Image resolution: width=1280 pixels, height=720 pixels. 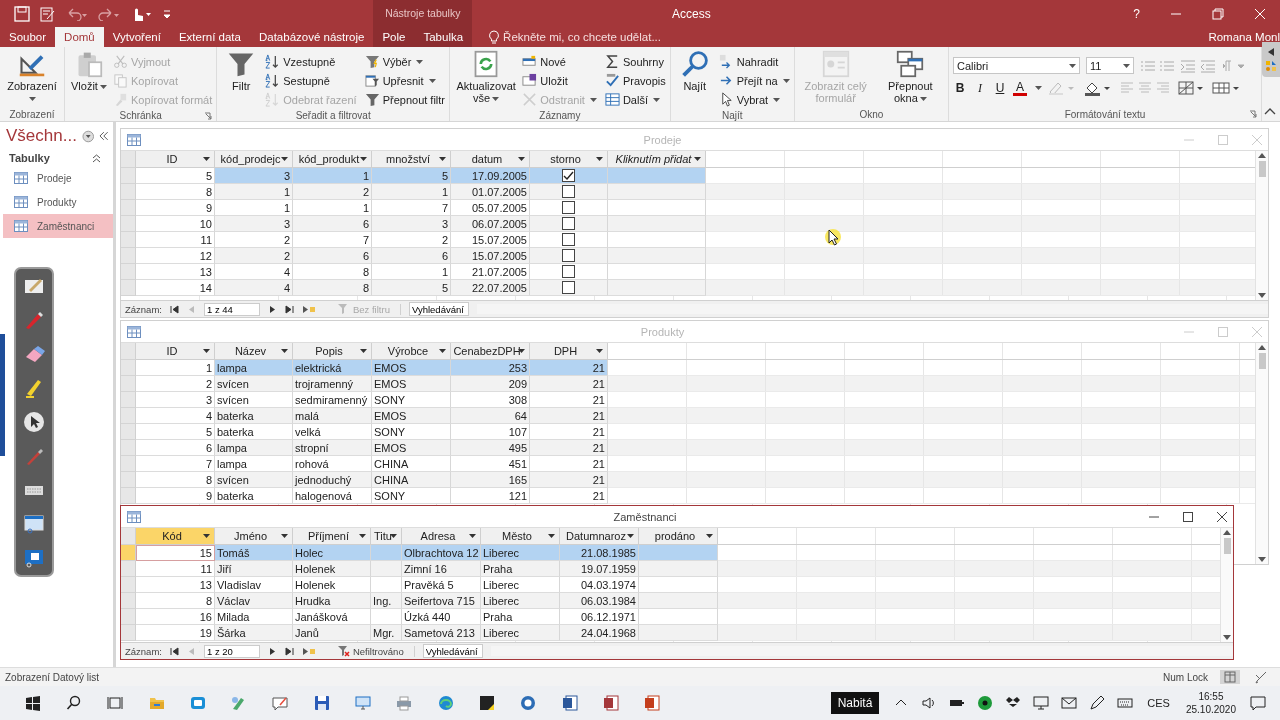 I want to click on column-header: ID, so click(x=175, y=159).